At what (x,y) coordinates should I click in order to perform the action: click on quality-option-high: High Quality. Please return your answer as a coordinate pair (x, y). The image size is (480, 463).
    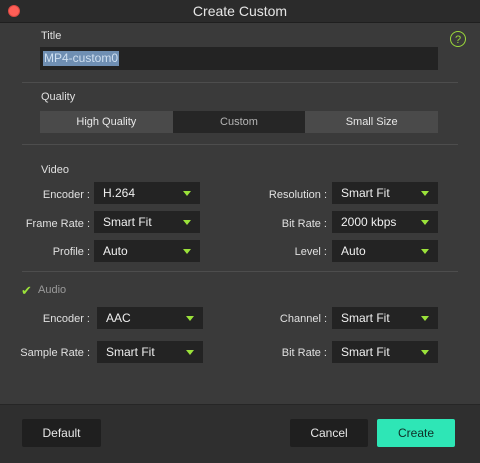
    Looking at the image, I should click on (106, 122).